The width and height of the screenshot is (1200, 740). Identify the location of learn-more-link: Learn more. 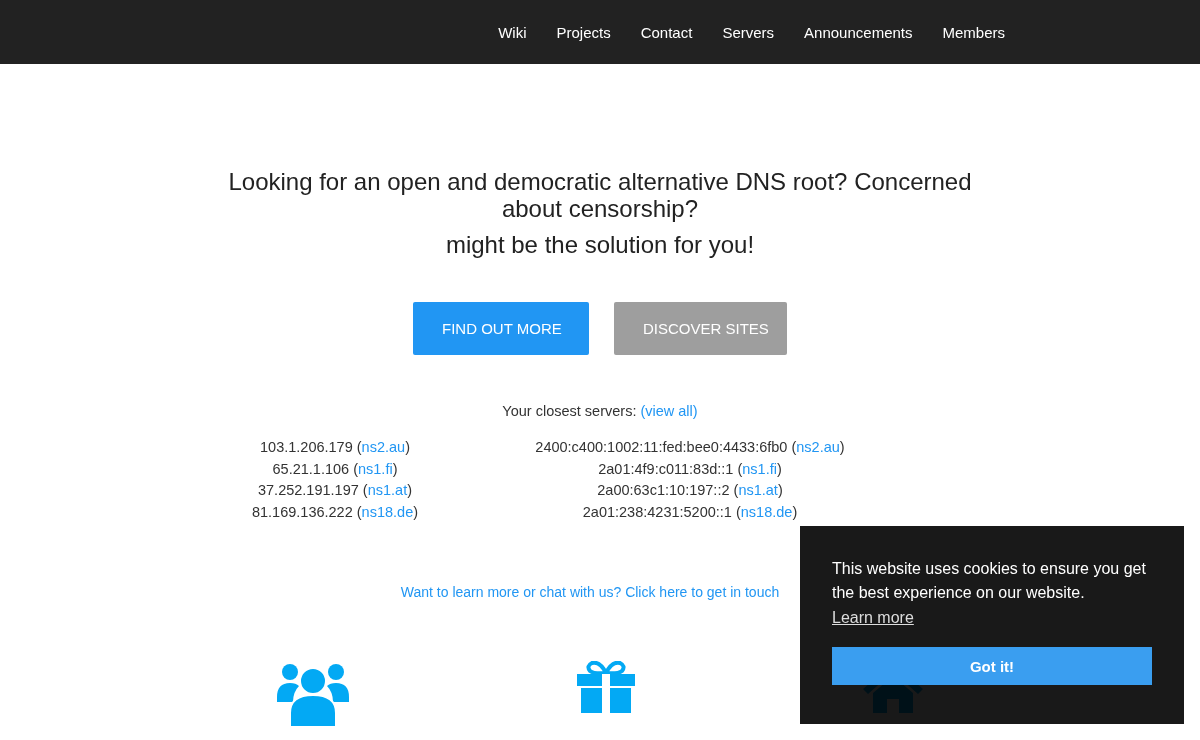
(873, 618).